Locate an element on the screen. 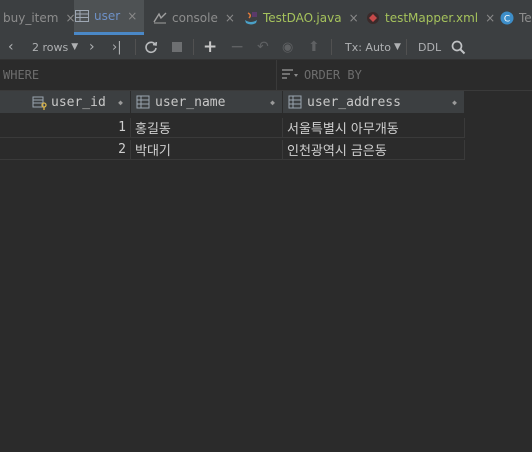  order-by-label: ORDER BY is located at coordinates (333, 75).